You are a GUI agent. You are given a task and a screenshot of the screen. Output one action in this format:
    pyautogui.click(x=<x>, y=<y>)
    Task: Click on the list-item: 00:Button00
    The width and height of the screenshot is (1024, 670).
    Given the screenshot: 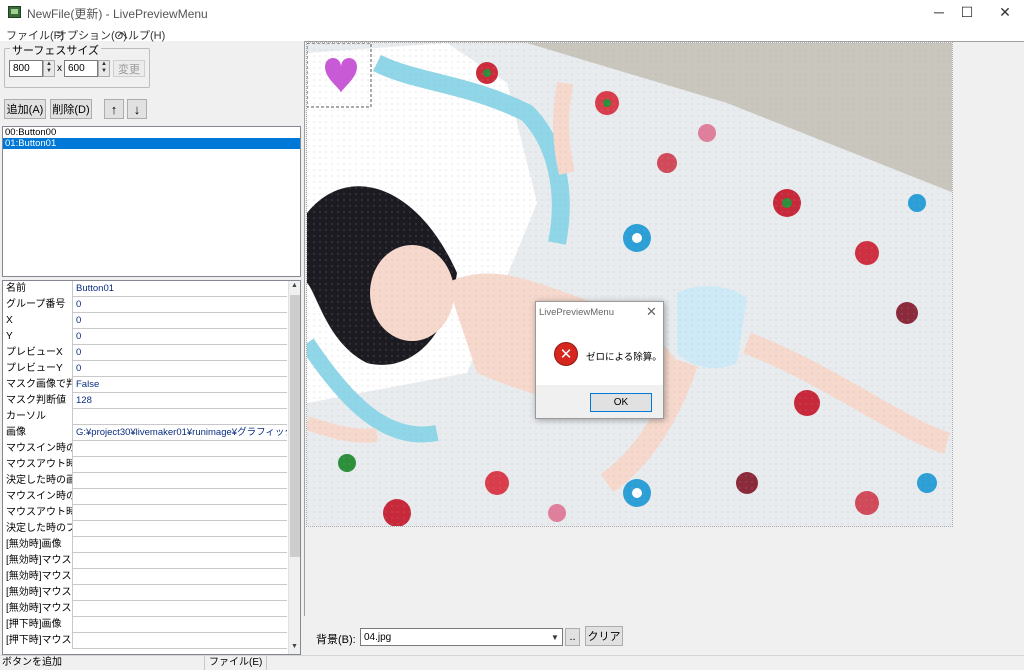 What is the action you would take?
    pyautogui.click(x=151, y=132)
    